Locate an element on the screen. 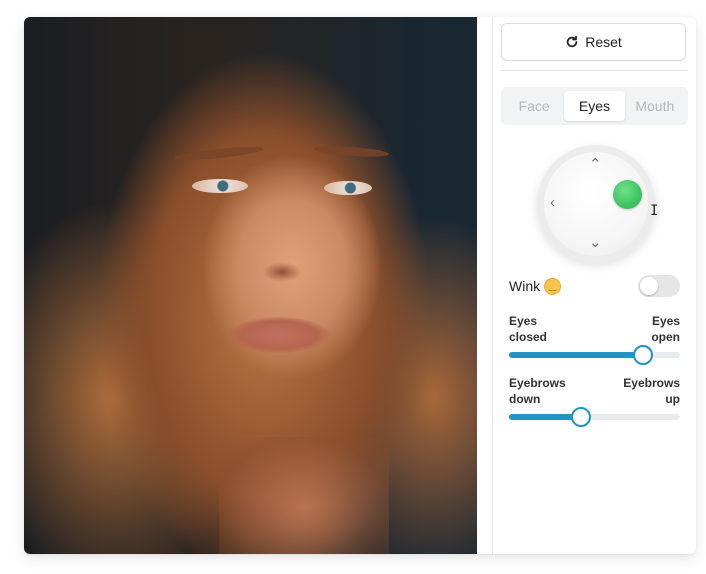  eyebrows-slider is located at coordinates (594, 417).